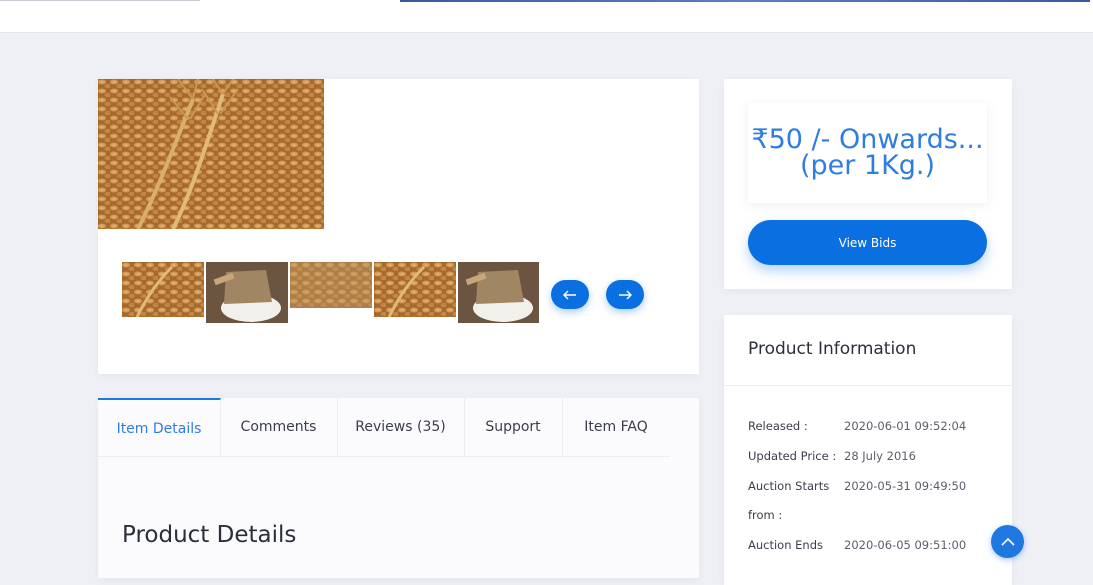 The height and width of the screenshot is (585, 1093). I want to click on gallery-next-button, so click(625, 294).